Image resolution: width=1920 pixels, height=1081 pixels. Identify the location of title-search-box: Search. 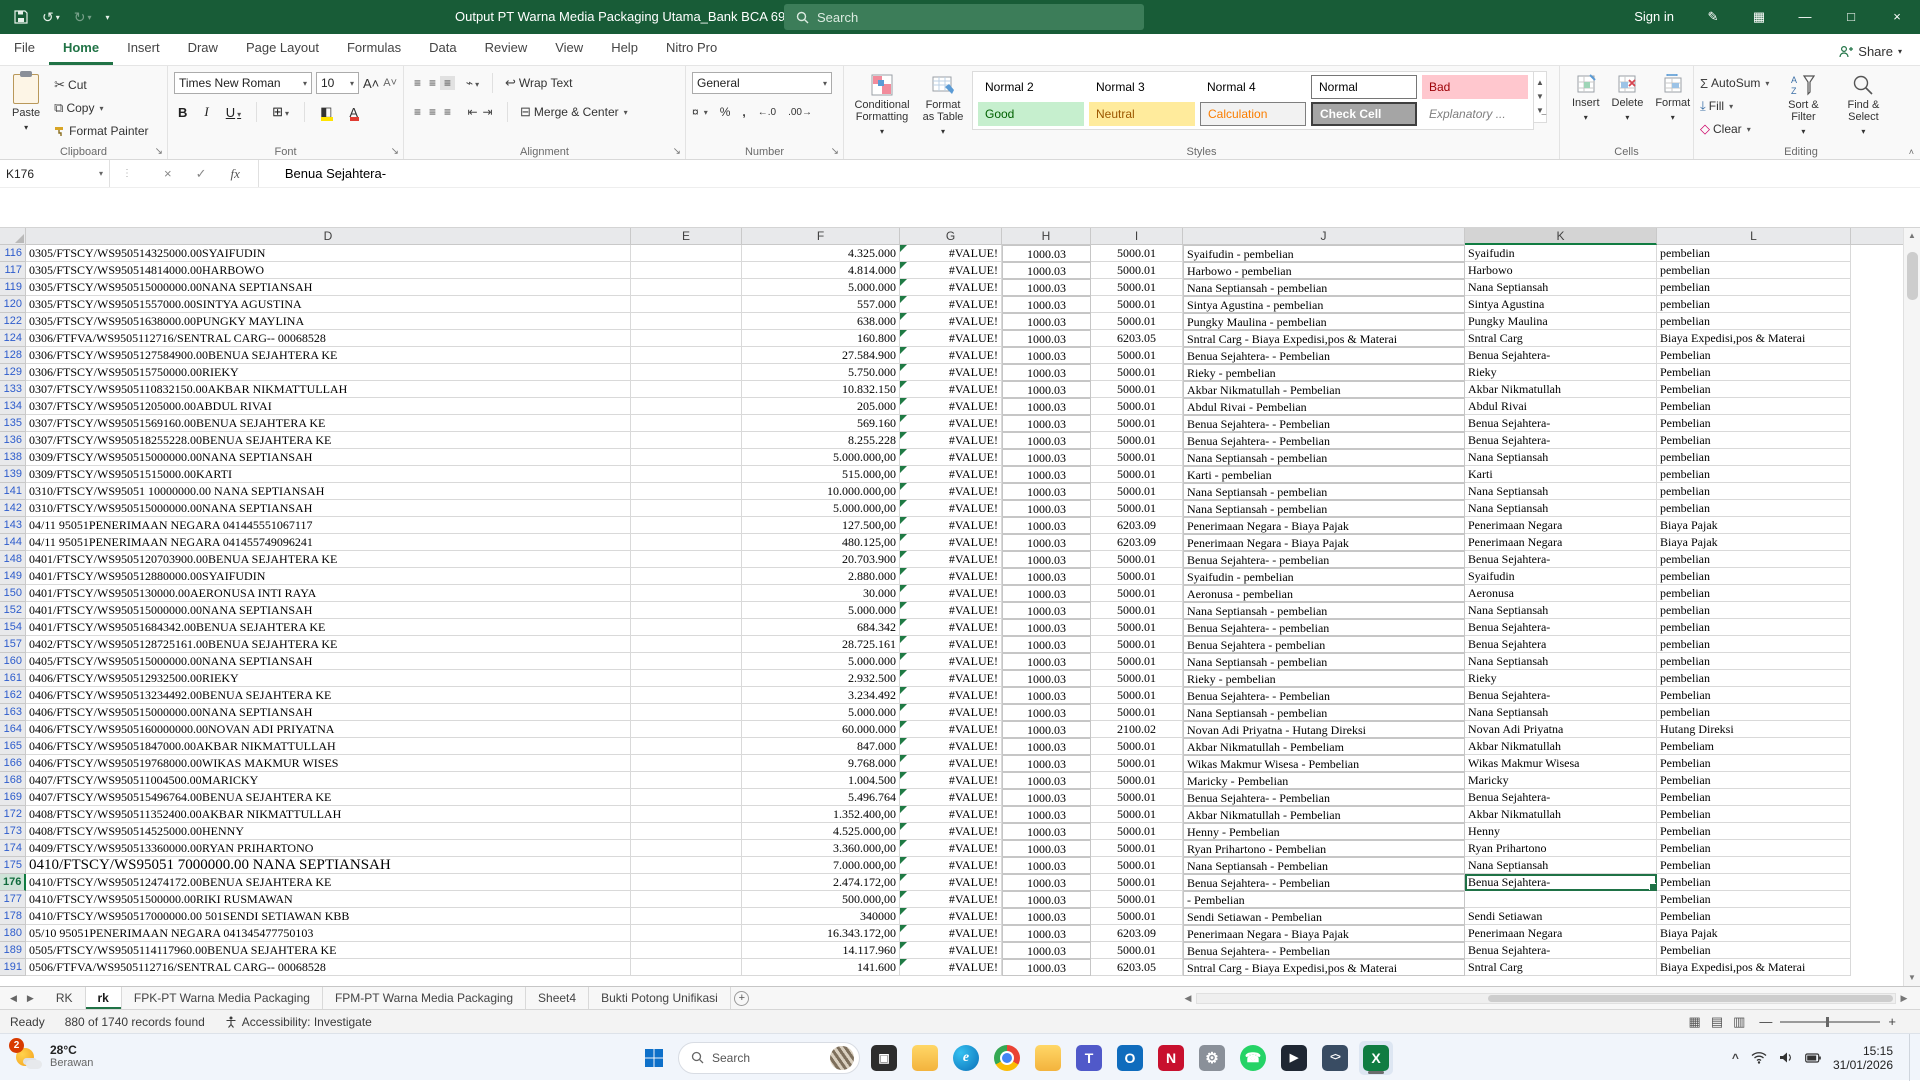
(964, 17).